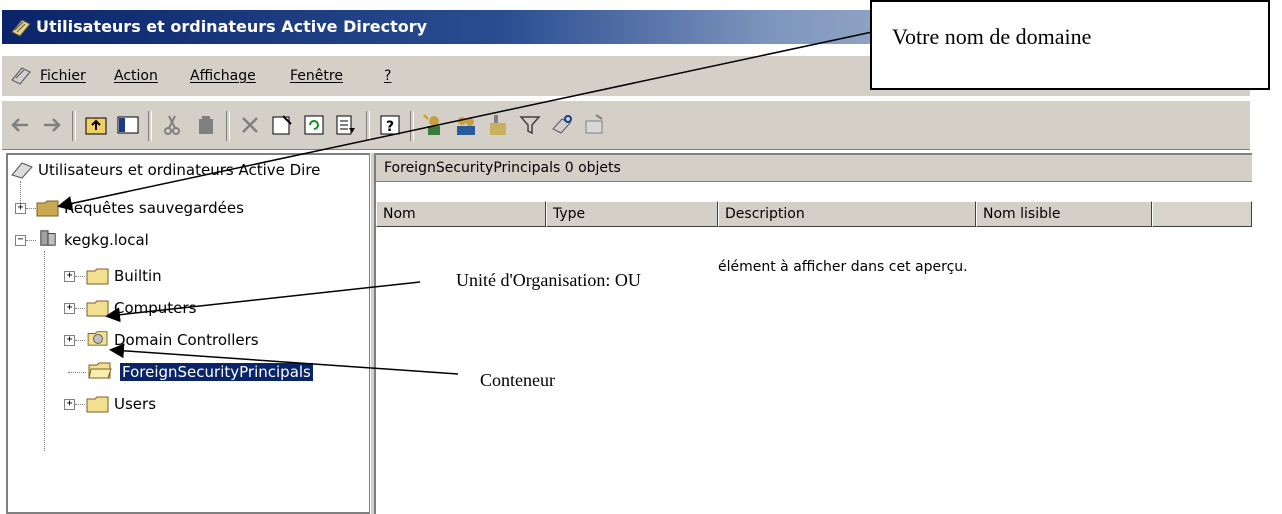  Describe the element at coordinates (282, 125) in the screenshot. I see `properties-icon` at that location.